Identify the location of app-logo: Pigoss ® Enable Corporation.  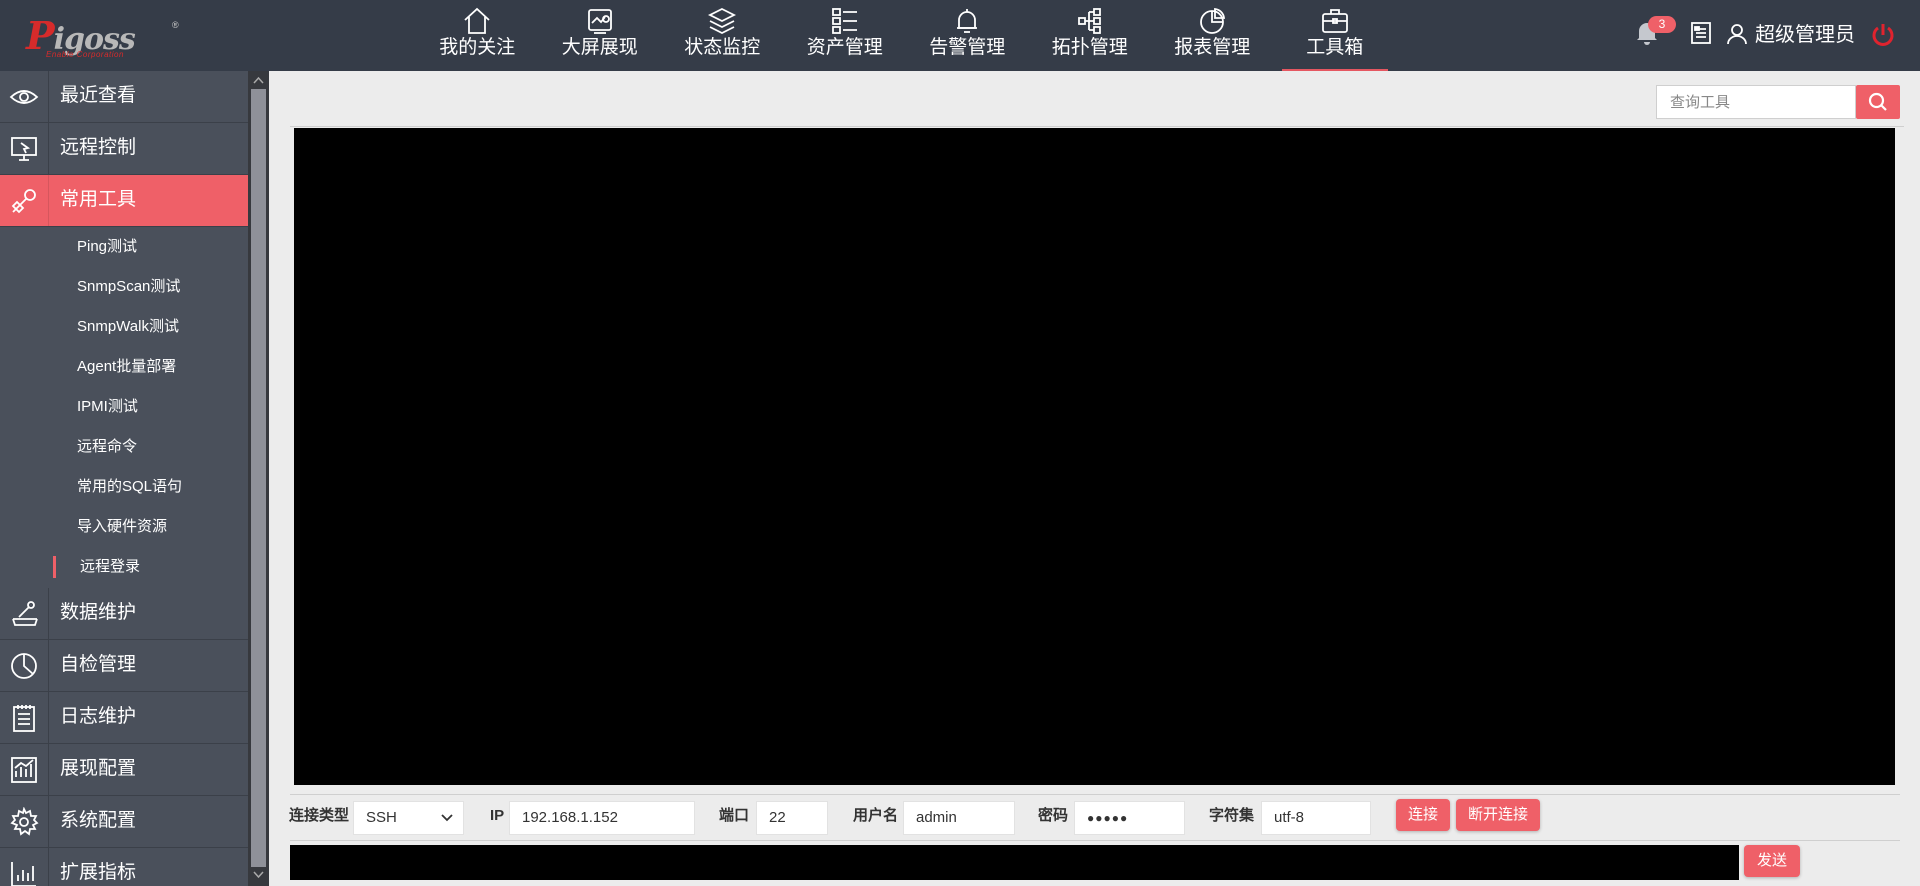
(103, 37).